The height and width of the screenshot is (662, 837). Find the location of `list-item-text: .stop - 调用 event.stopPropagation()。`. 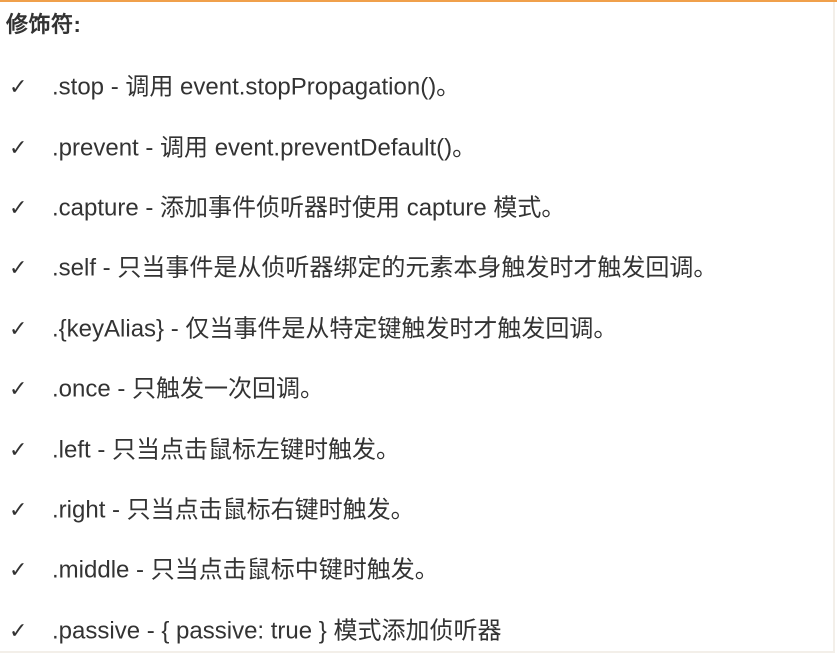

list-item-text: .stop - 调用 event.stopPropagation()。 is located at coordinates (256, 87).